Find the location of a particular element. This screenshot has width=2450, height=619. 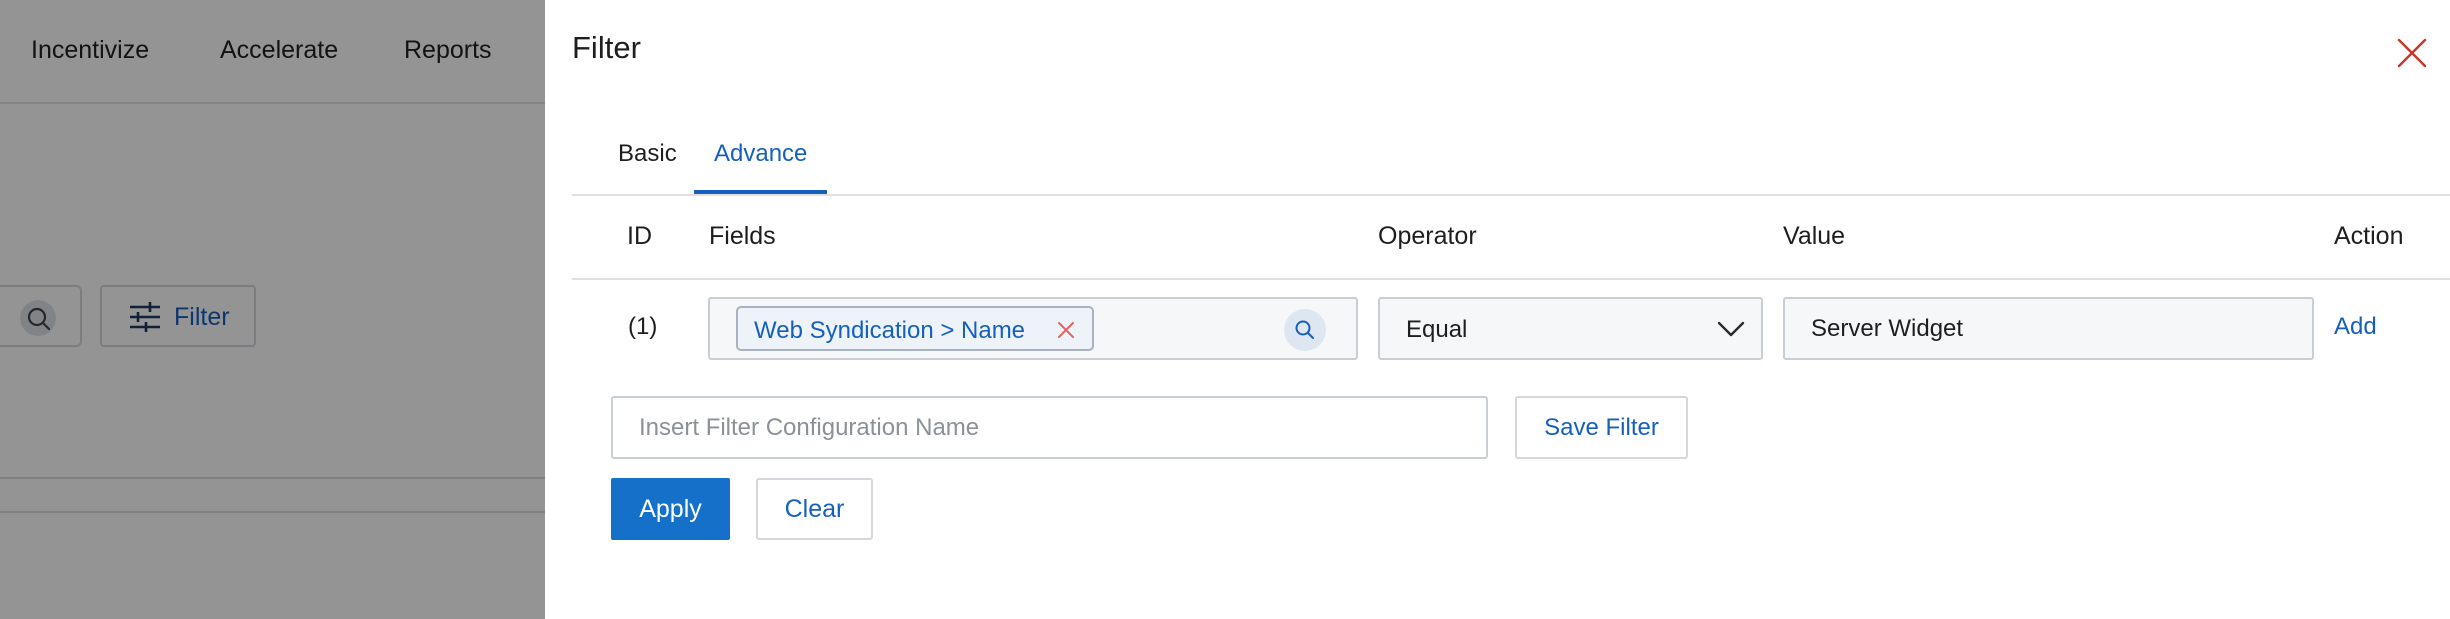

filter-tabs: Basic Advance is located at coordinates (1511, 162).